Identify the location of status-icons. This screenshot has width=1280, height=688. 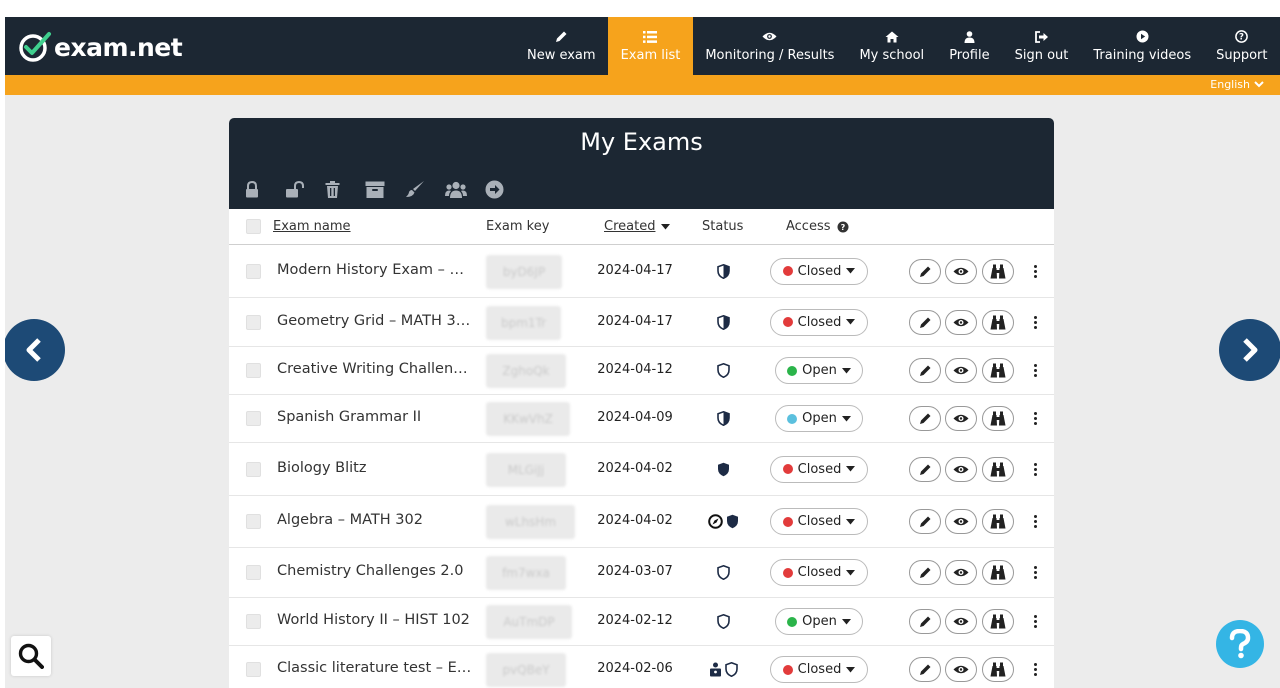
(723, 418).